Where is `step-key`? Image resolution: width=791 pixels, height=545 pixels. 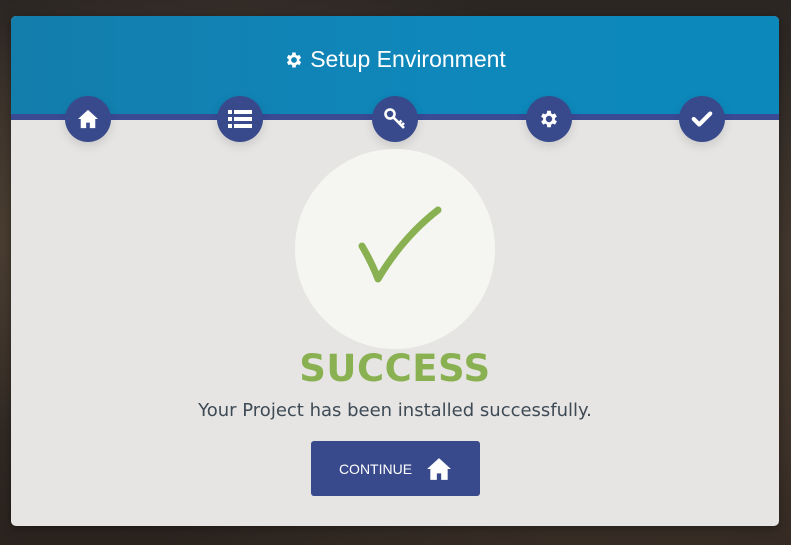 step-key is located at coordinates (395, 119).